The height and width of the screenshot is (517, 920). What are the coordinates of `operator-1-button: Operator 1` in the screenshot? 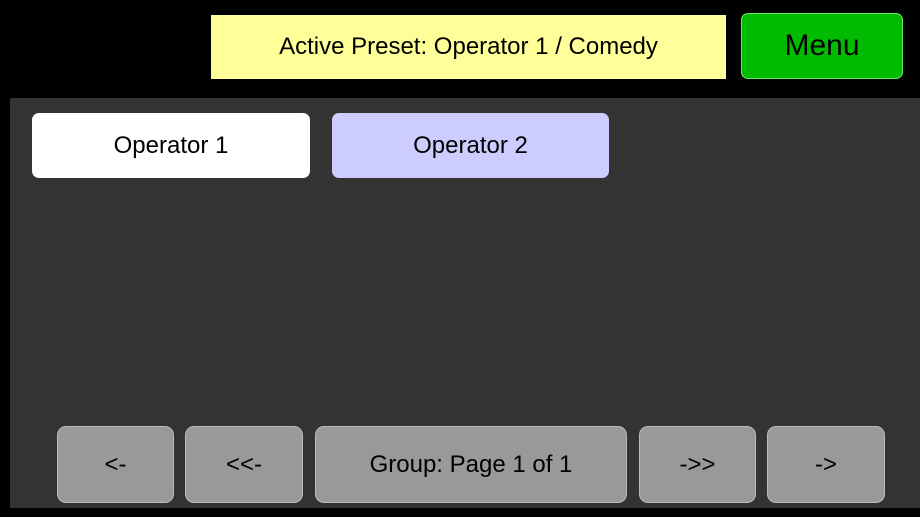 It's located at (171, 145).